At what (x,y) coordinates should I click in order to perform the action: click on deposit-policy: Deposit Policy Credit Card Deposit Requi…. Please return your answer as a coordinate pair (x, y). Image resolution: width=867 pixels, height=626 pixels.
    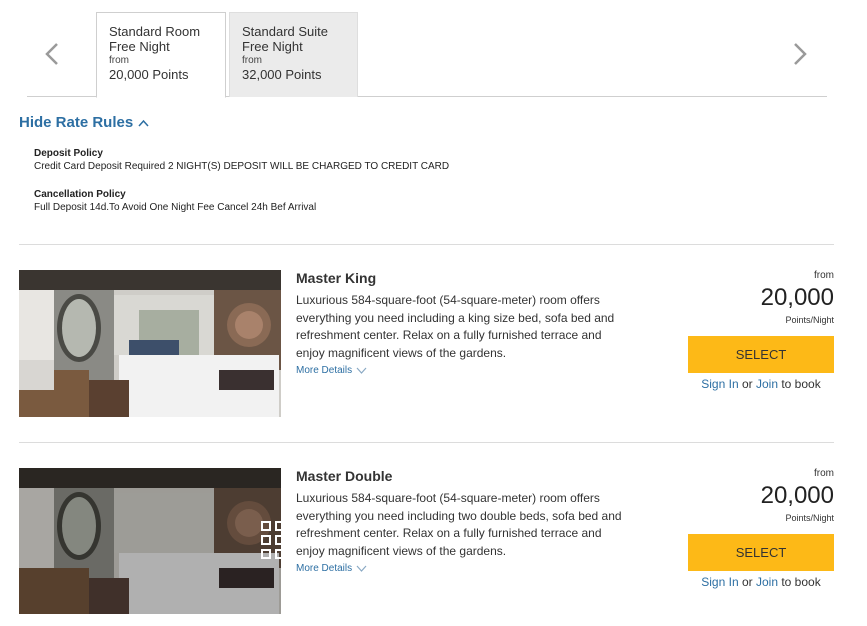
    Looking at the image, I should click on (241, 160).